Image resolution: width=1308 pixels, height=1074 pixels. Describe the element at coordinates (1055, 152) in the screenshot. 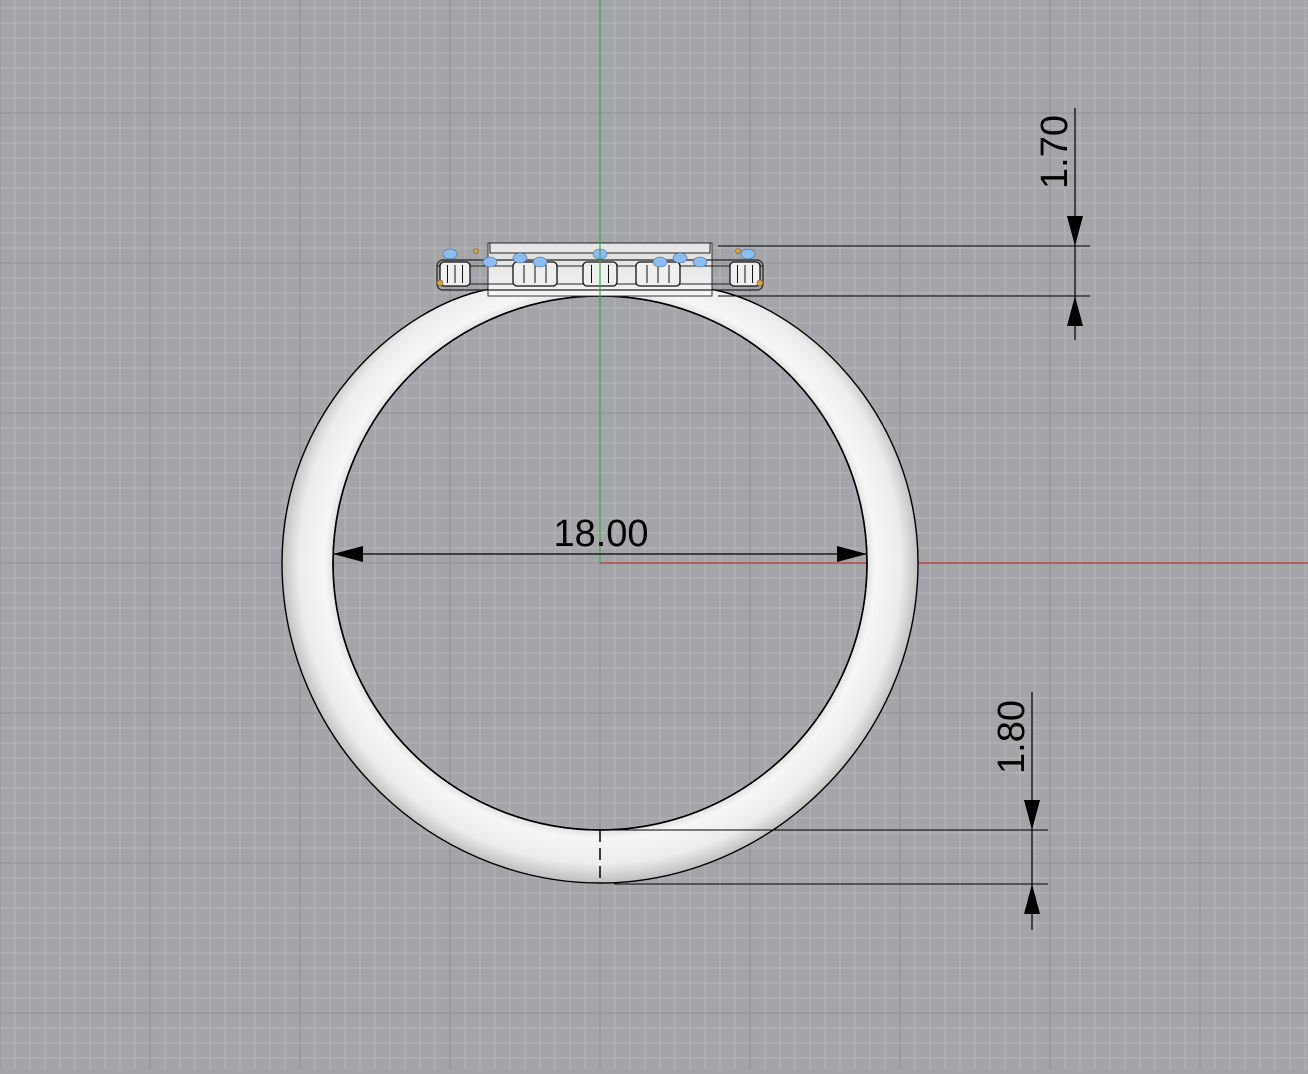

I see `dimension-label-head-height: 1.70` at that location.